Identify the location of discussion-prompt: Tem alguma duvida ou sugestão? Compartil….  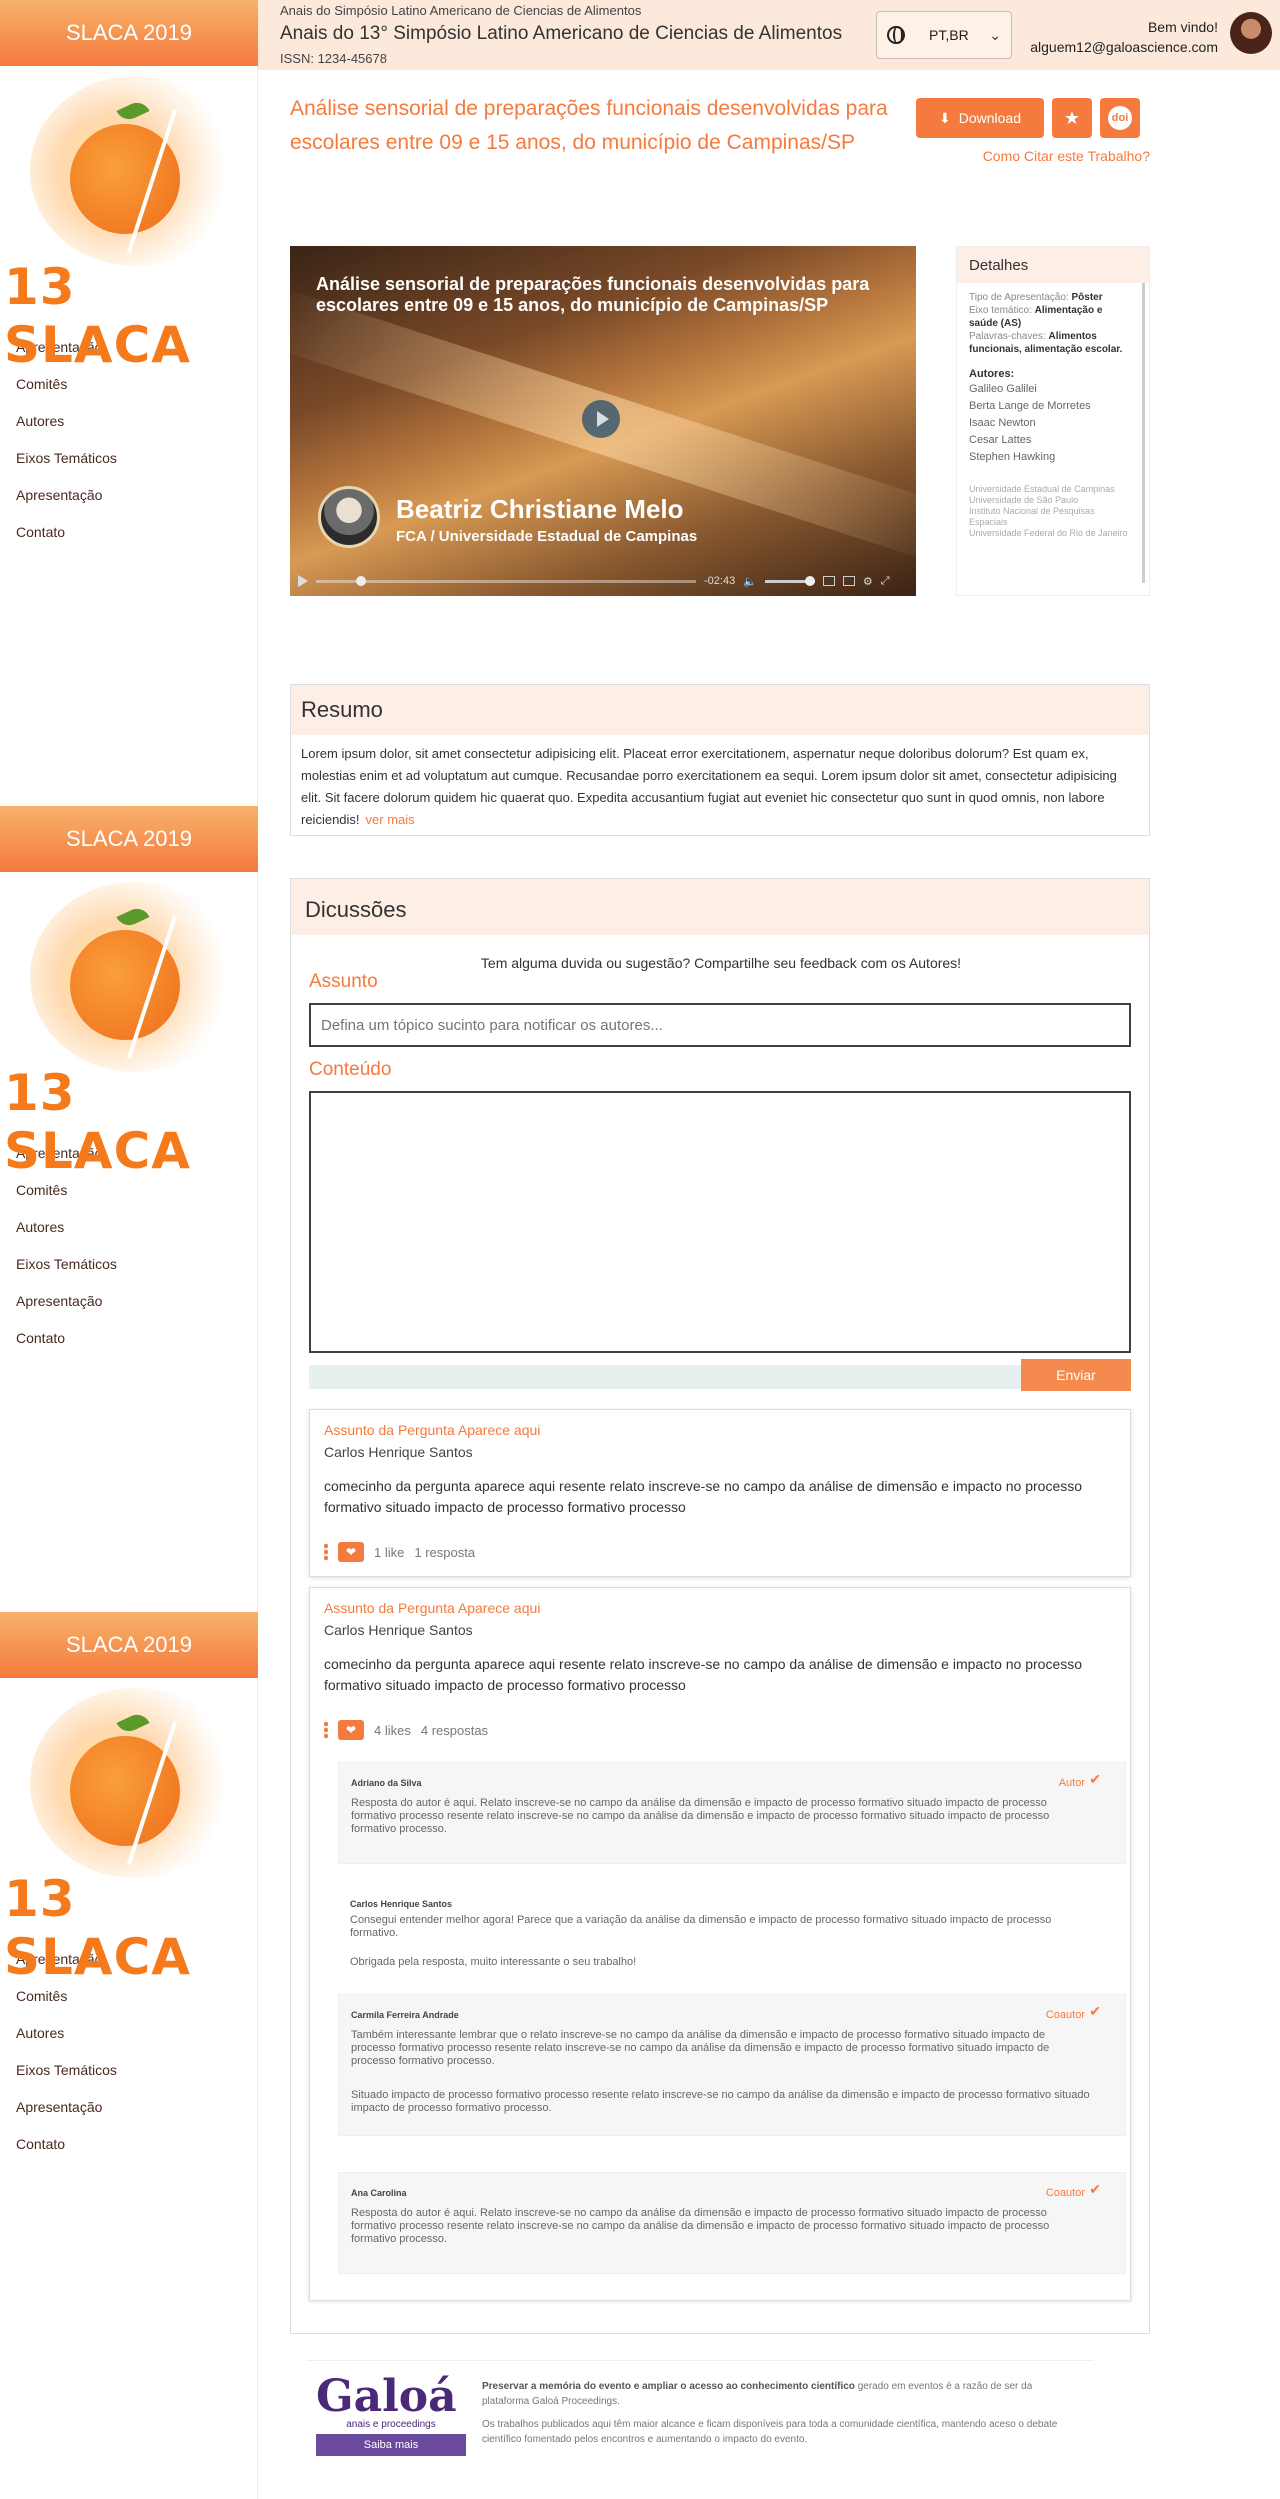
(721, 963).